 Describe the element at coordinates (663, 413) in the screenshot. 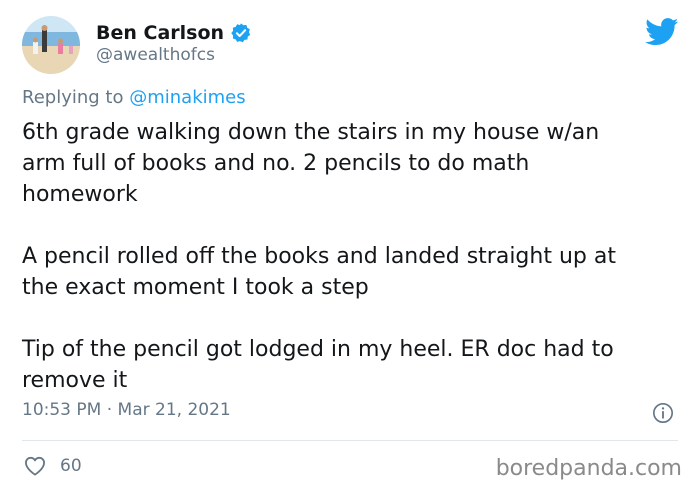

I see `info-icon` at that location.